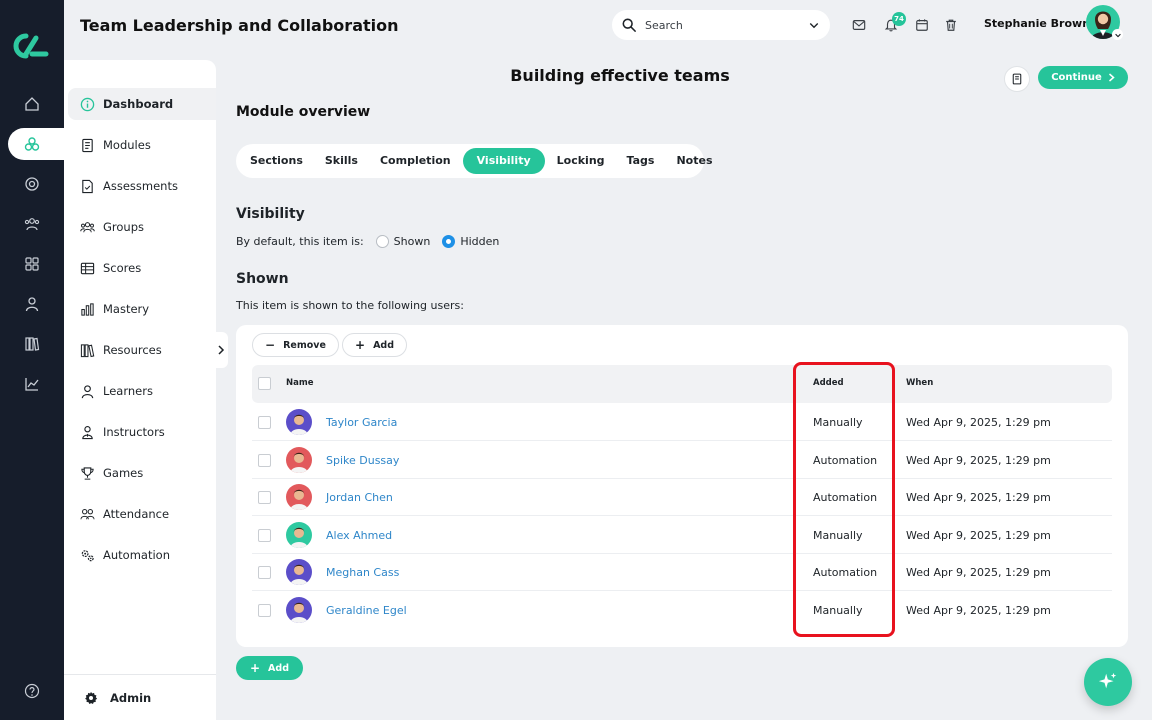 Image resolution: width=1152 pixels, height=720 pixels. Describe the element at coordinates (341, 161) in the screenshot. I see `tab-skills: Skills` at that location.